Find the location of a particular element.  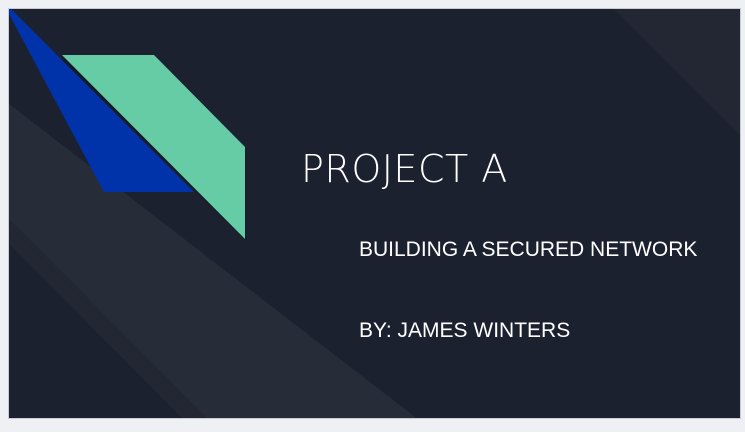

slide-subtitle: BUILDING A SECURED NETWORK is located at coordinates (528, 249).